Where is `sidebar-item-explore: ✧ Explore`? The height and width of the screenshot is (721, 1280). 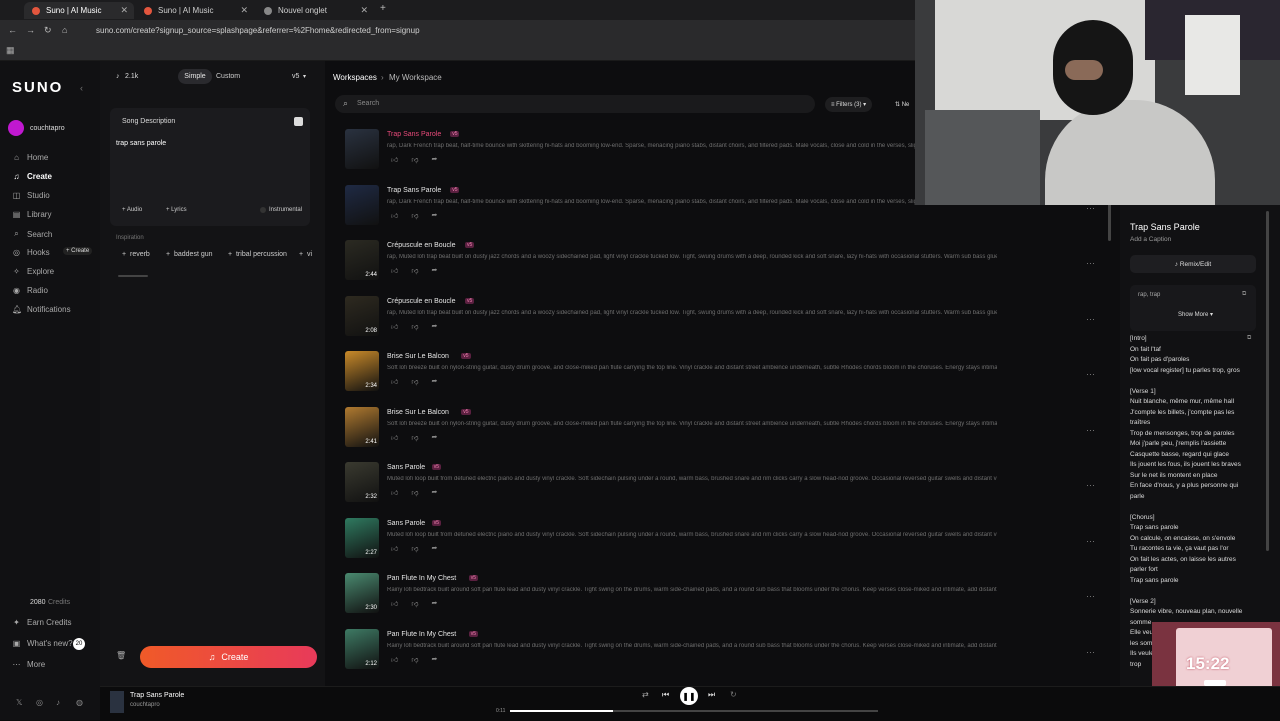
sidebar-item-explore: ✧ Explore is located at coordinates (33, 271).